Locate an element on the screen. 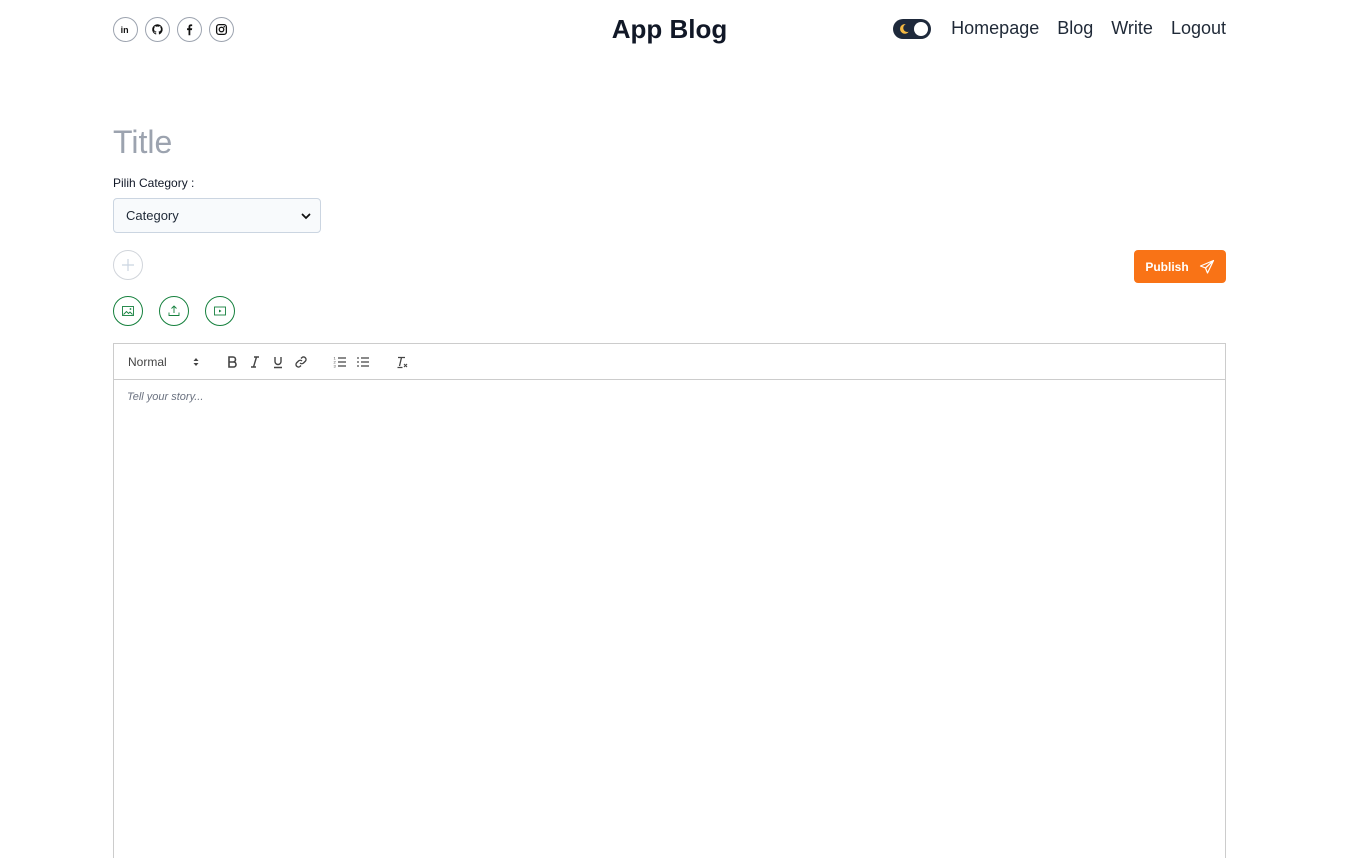 The image size is (1369, 858). plus-icon is located at coordinates (128, 265).